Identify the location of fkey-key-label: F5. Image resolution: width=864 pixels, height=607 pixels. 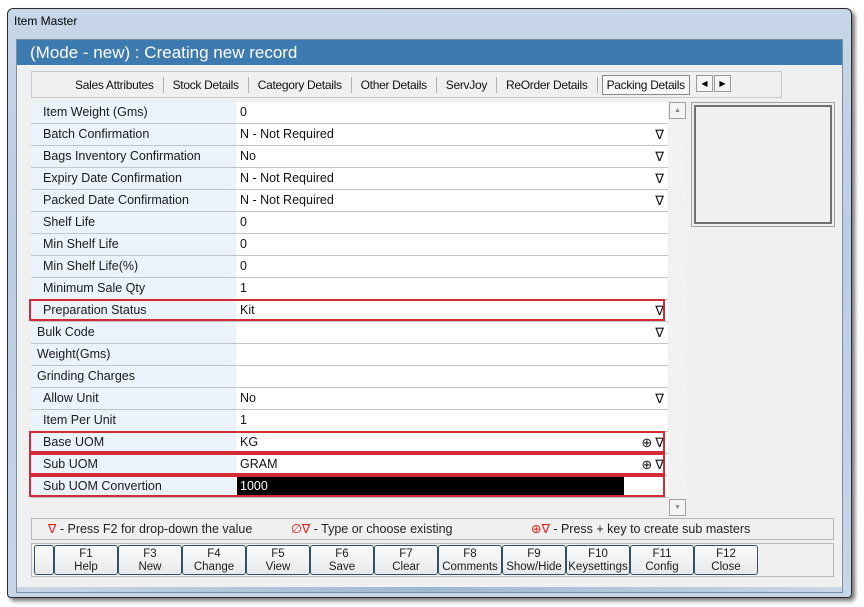
(278, 554).